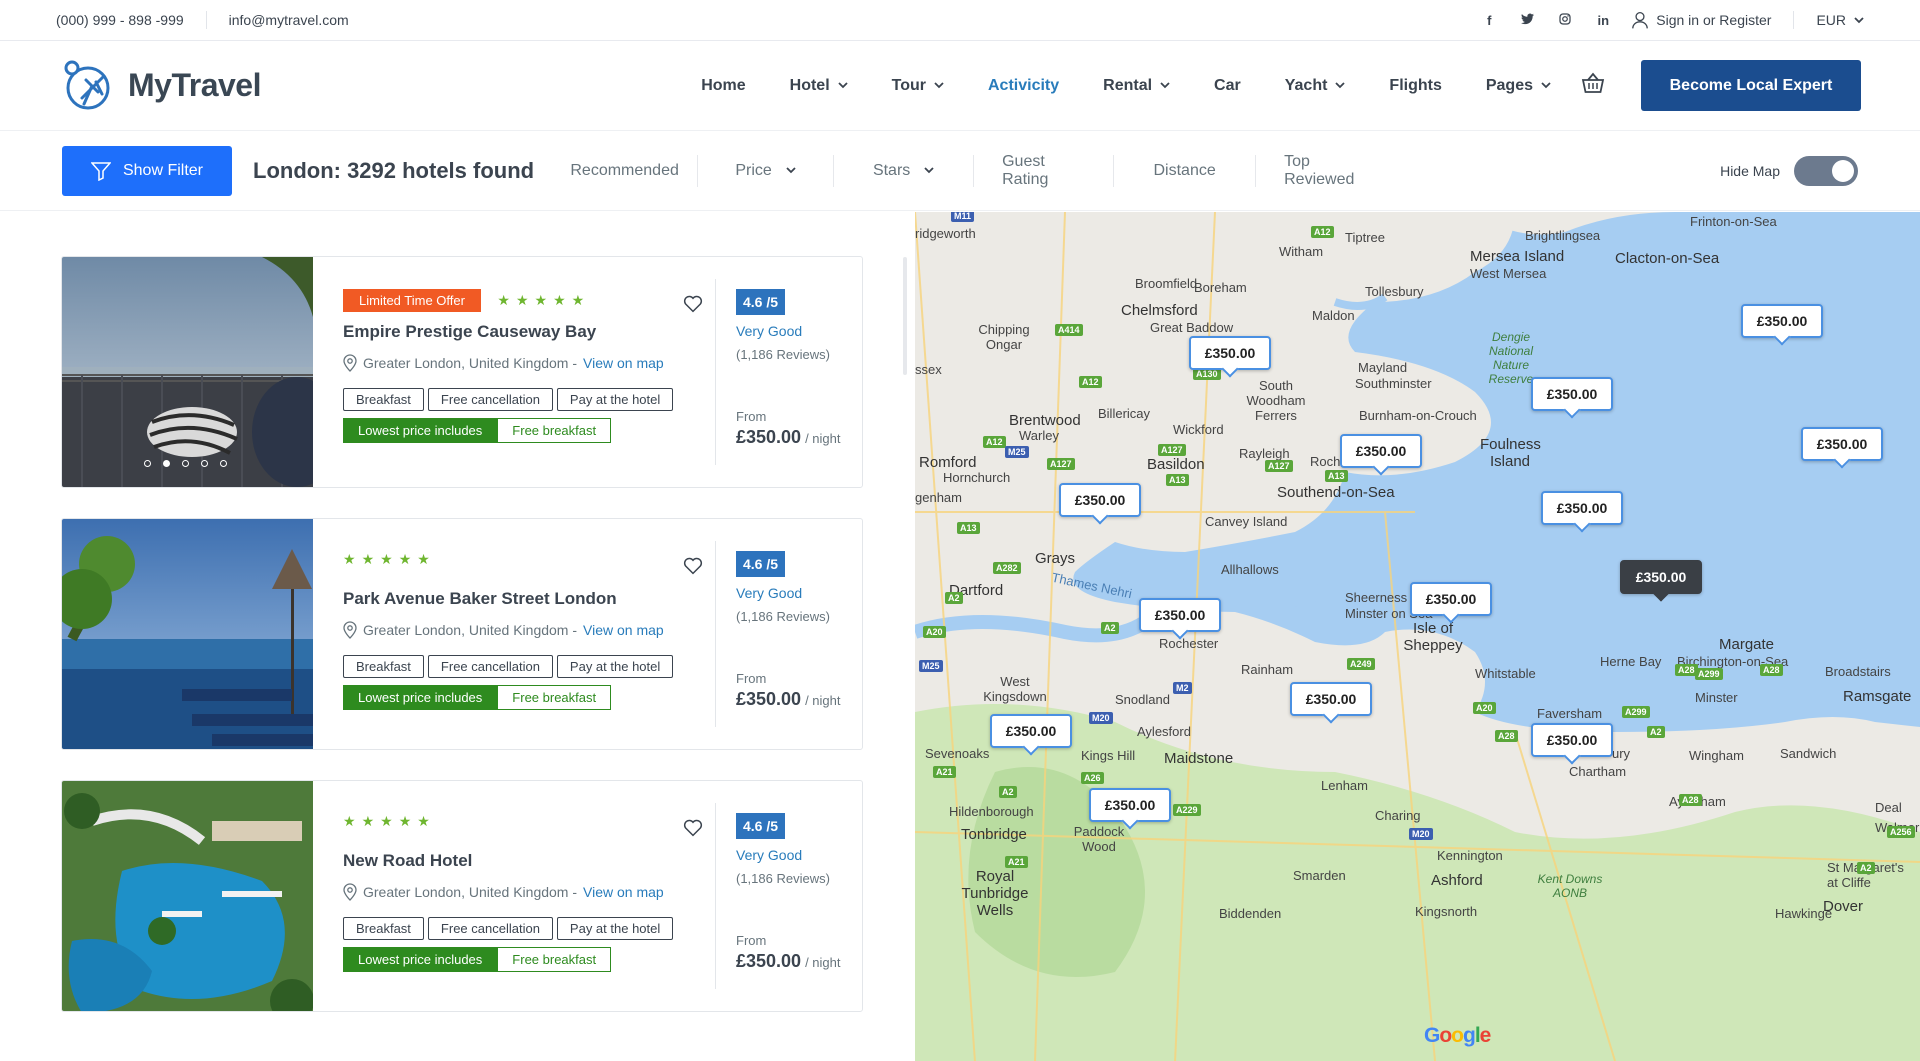 Image resolution: width=1920 pixels, height=1061 pixels. What do you see at coordinates (1415, 86) in the screenshot?
I see `nav-flights: Flights` at bounding box center [1415, 86].